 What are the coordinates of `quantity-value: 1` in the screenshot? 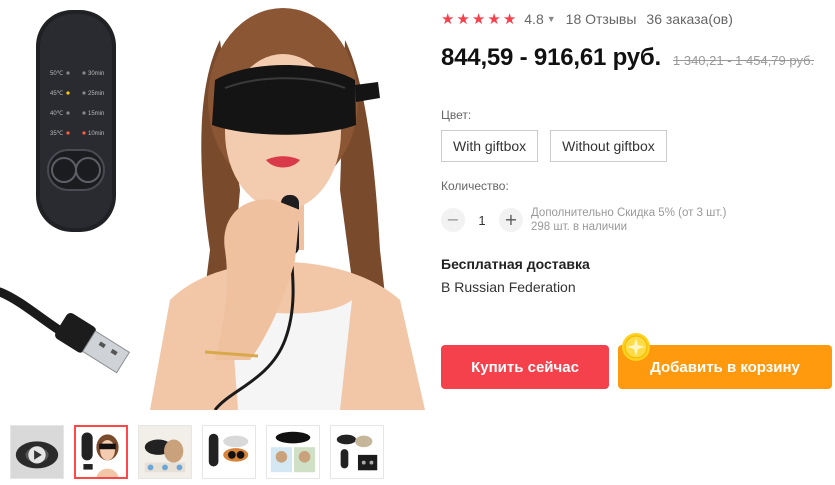 It's located at (482, 220).